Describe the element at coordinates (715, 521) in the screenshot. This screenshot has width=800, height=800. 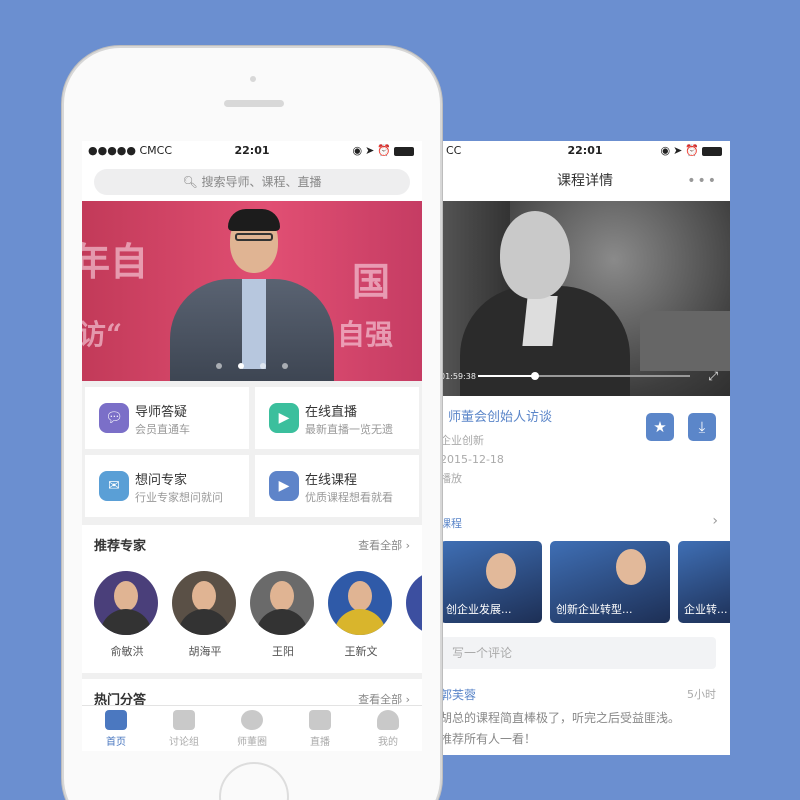
I see `chevron-right-icon: ›` at that location.